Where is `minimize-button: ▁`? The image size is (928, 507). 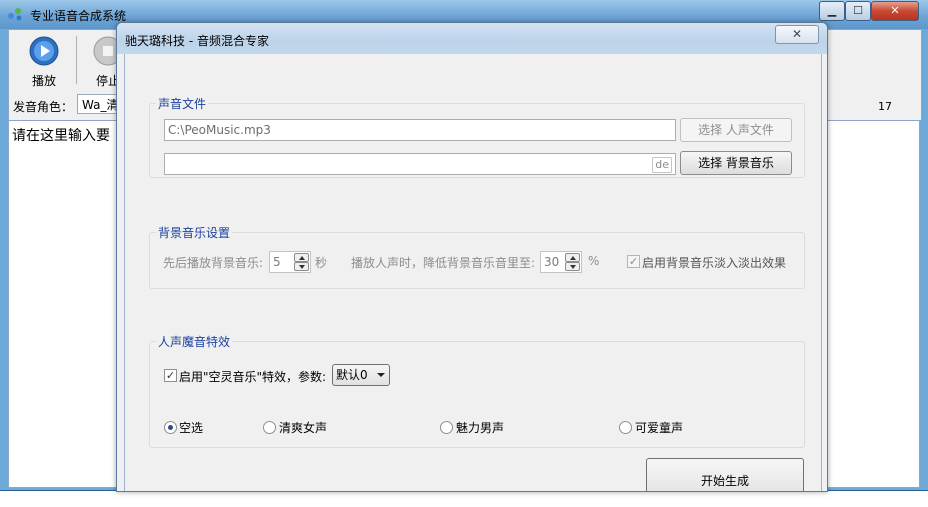 minimize-button: ▁ is located at coordinates (832, 11).